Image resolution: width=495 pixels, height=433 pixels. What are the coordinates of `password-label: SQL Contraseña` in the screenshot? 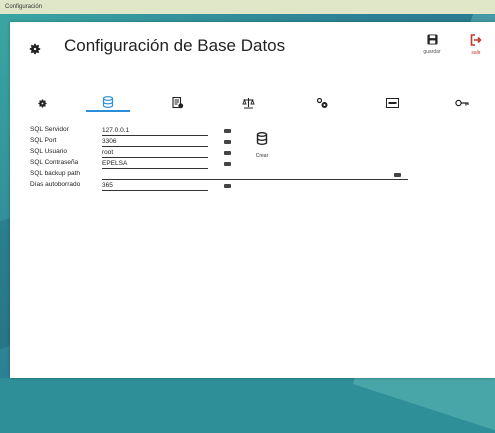 It's located at (54, 162).